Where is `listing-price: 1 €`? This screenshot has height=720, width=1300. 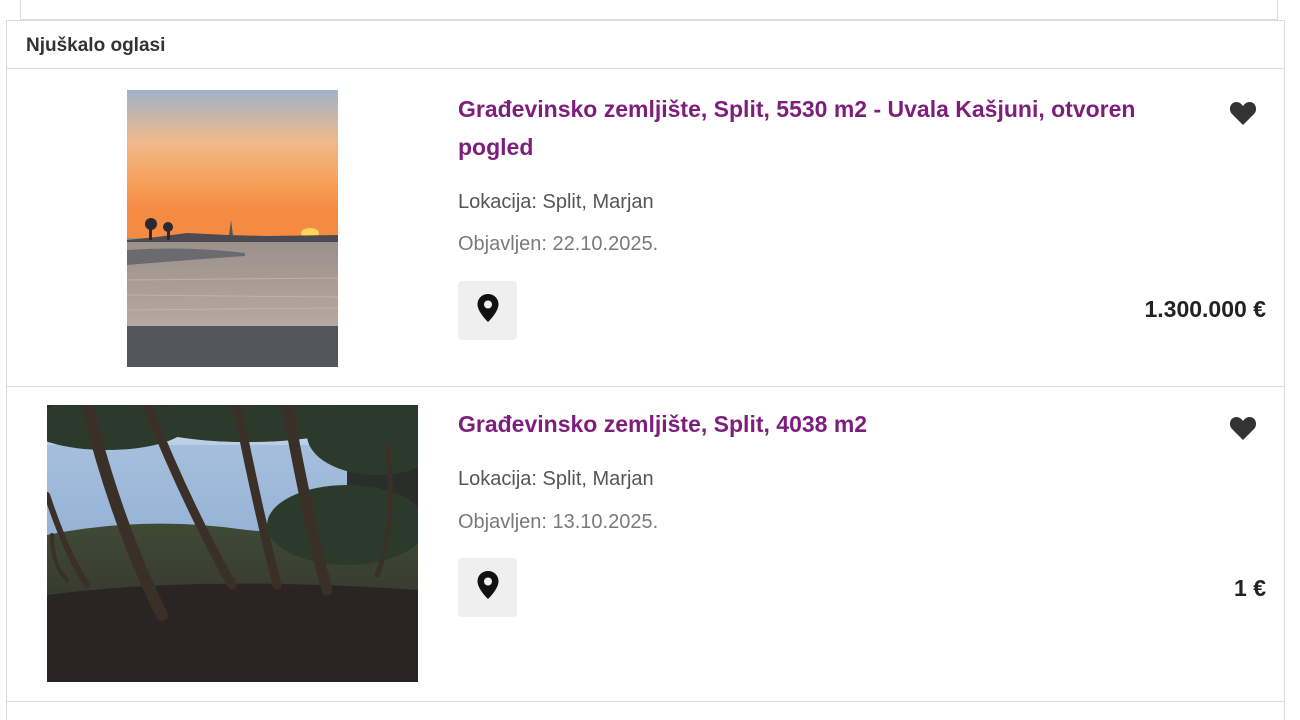 listing-price: 1 € is located at coordinates (1250, 588).